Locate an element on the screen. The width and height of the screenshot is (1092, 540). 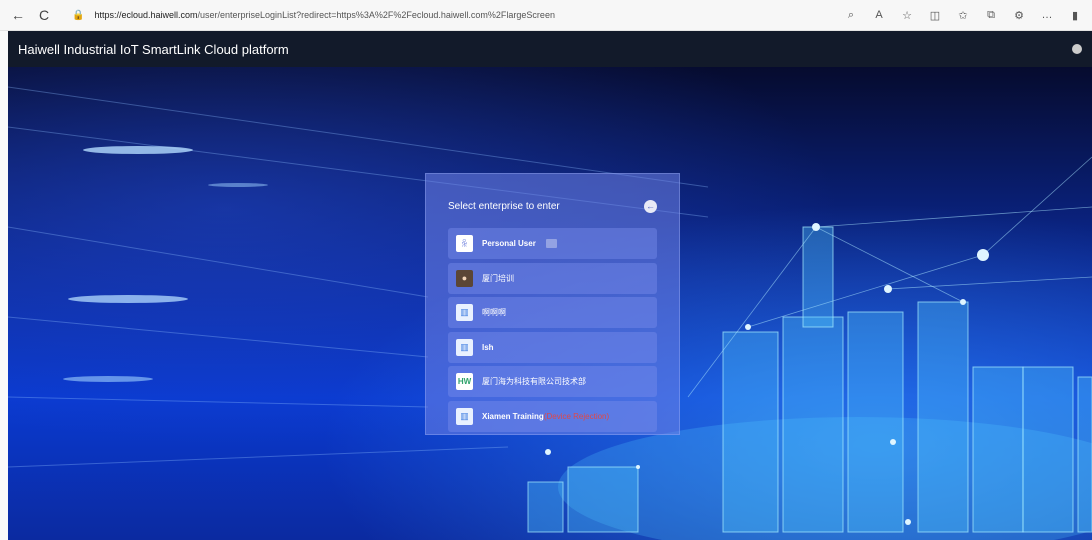
panel-header: Select enterprise to enter ← is located at coordinates (552, 206).